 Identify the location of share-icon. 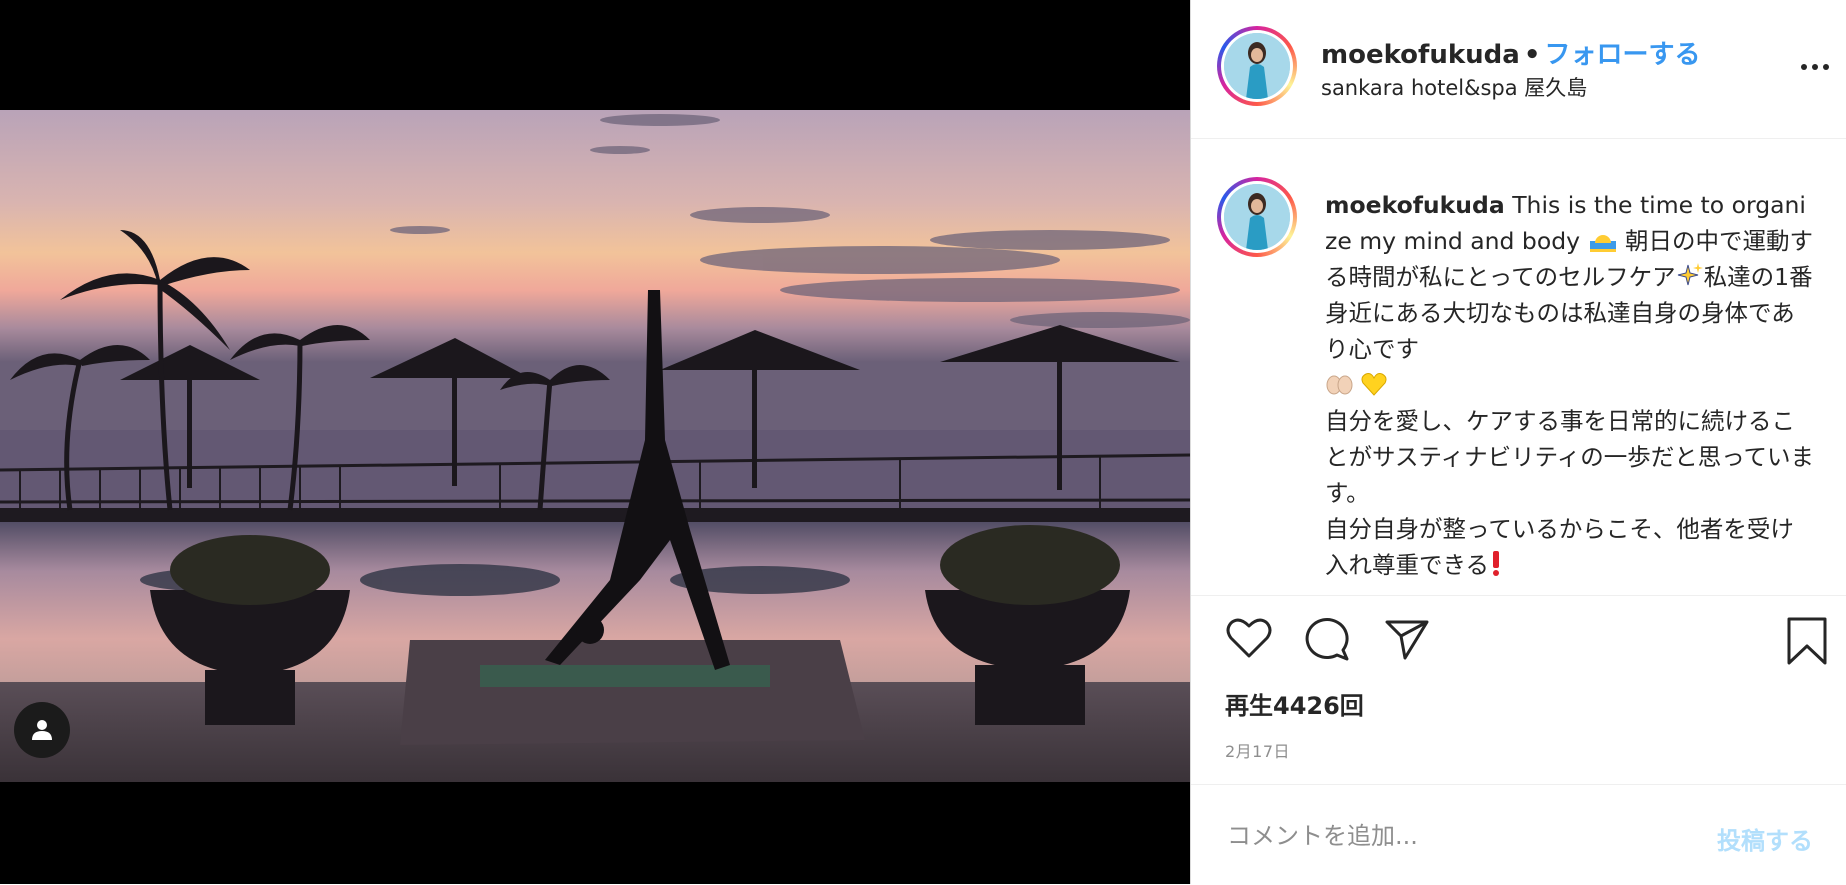
(1407, 640).